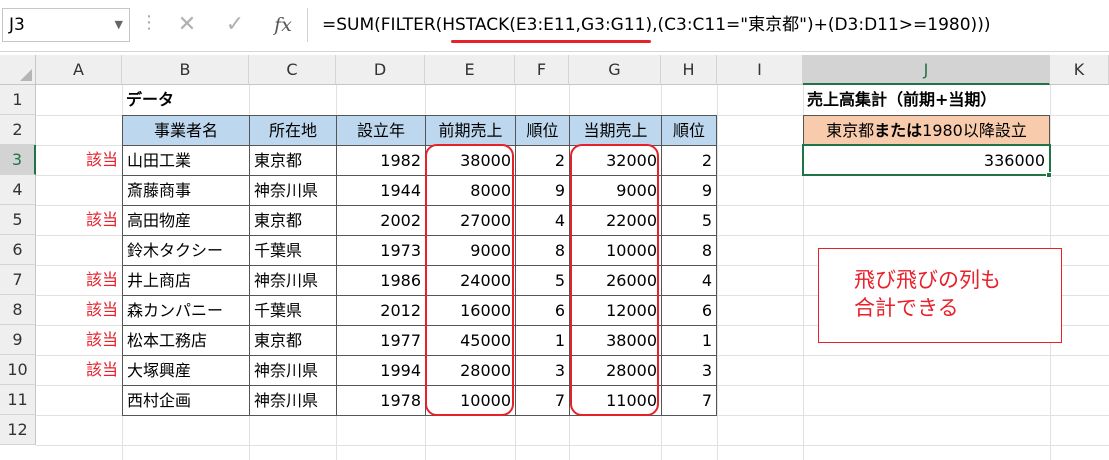  I want to click on row-header-4: 4, so click(18, 190).